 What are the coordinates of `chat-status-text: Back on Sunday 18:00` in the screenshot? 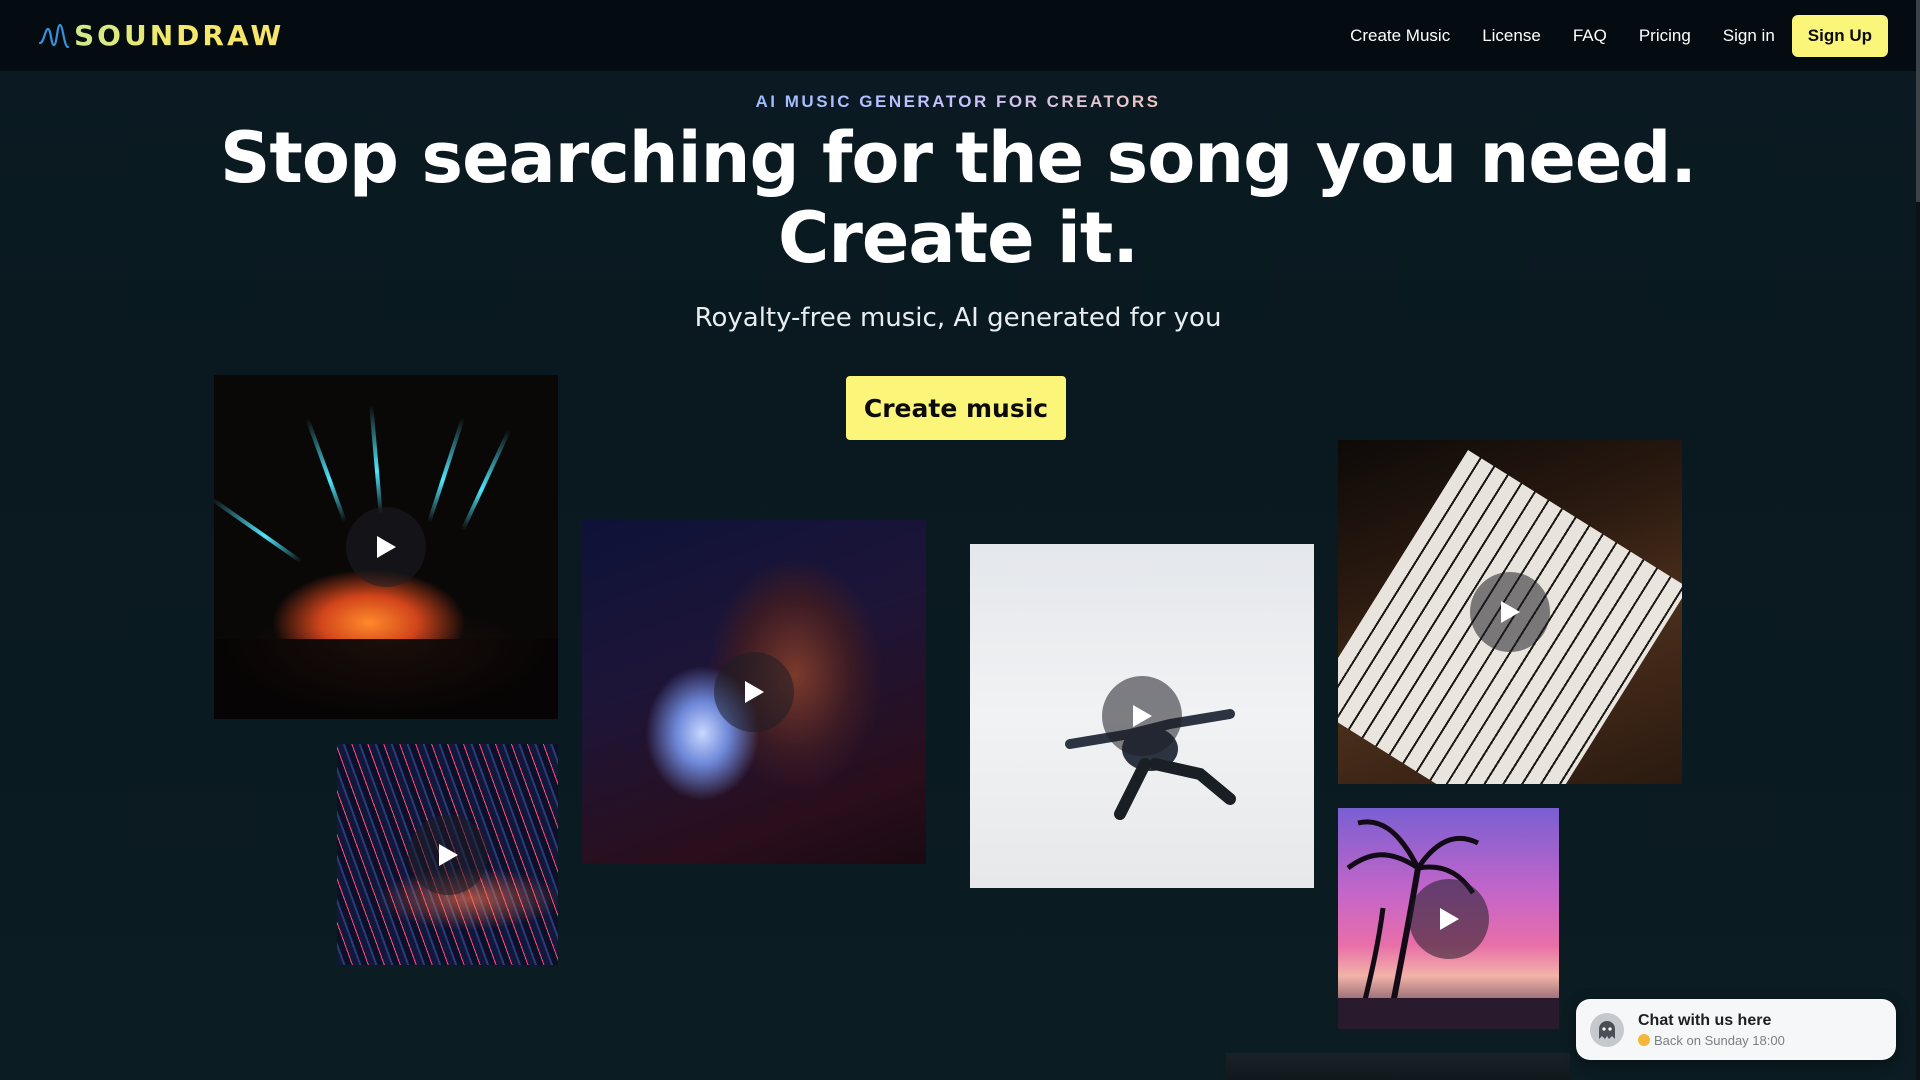 It's located at (1719, 1040).